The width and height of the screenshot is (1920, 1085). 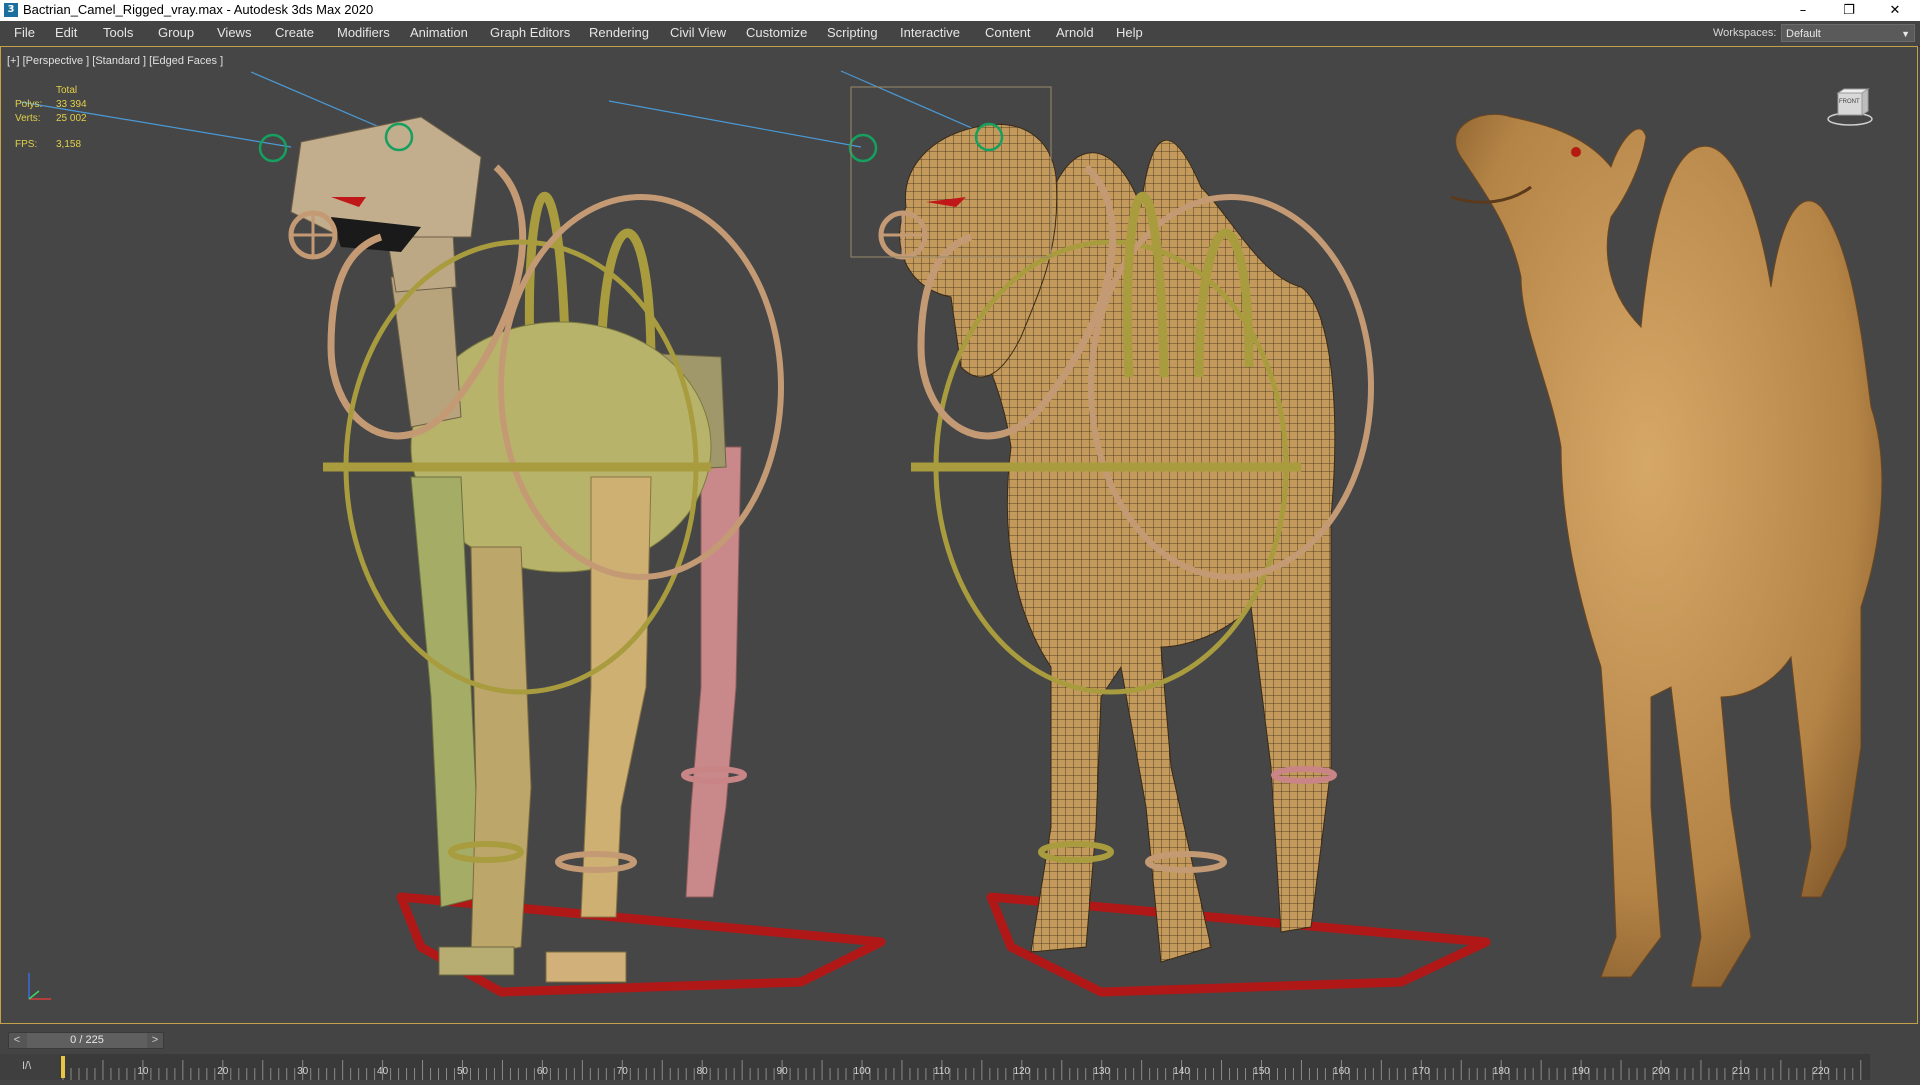 What do you see at coordinates (67, 90) in the screenshot?
I see `stats-total-label: Total` at bounding box center [67, 90].